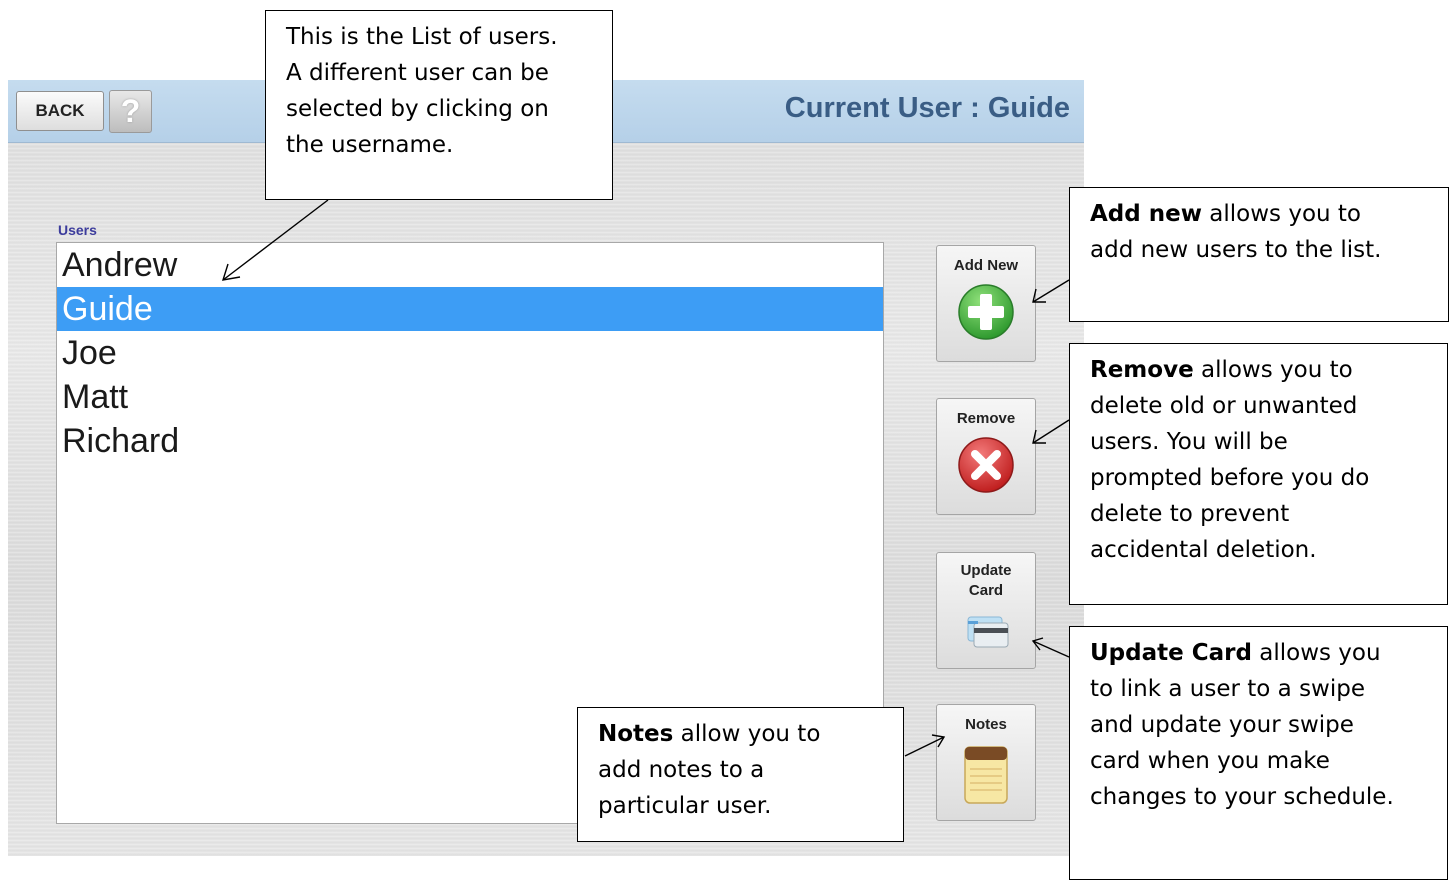 The image size is (1456, 884). What do you see at coordinates (1051, 431) in the screenshot?
I see `arrow-to-remove` at bounding box center [1051, 431].